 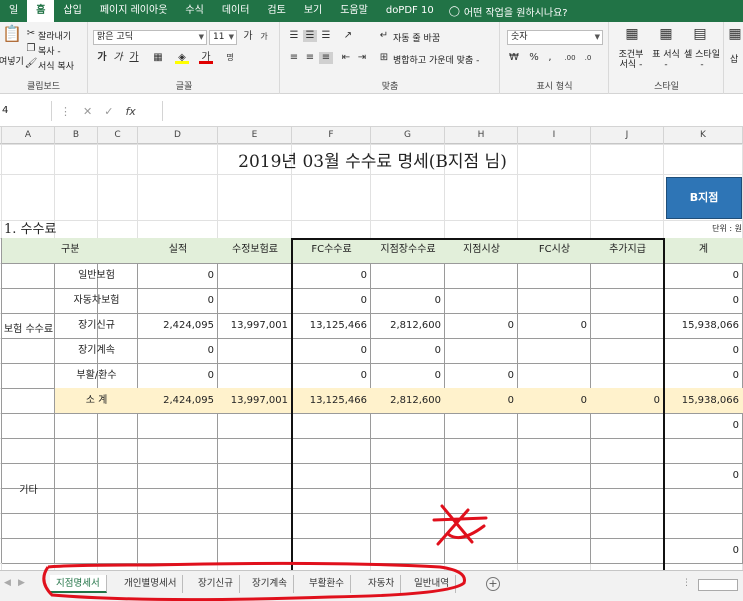 I want to click on italic-icon: 가, so click(x=118, y=58).